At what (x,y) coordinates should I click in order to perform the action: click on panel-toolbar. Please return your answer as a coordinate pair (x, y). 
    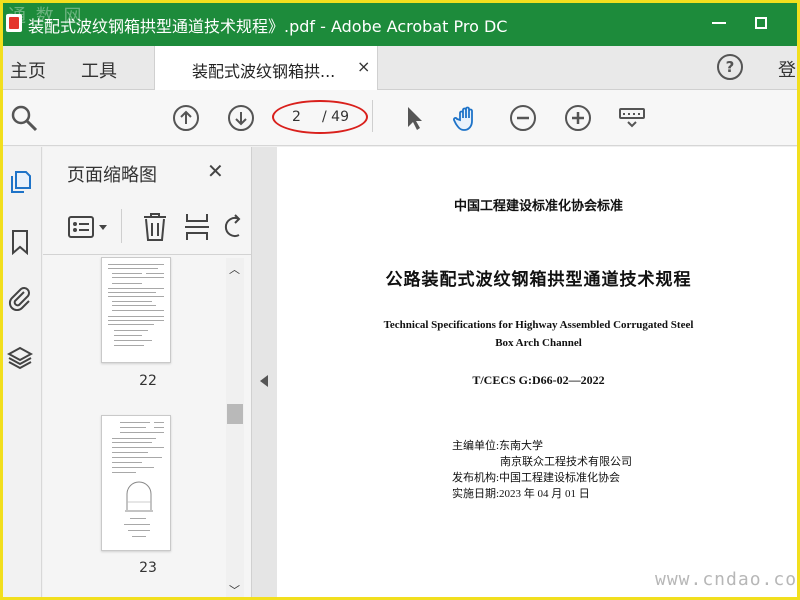
    Looking at the image, I should click on (147, 229).